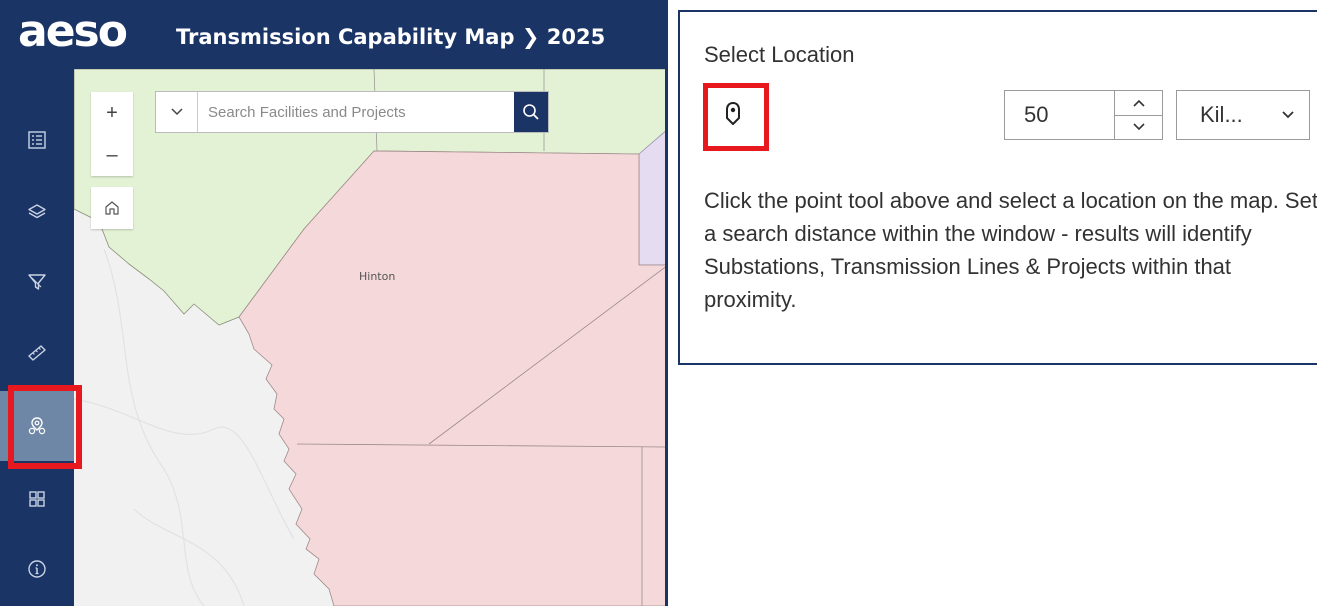 The width and height of the screenshot is (1317, 606). I want to click on layers-icon, so click(37, 211).